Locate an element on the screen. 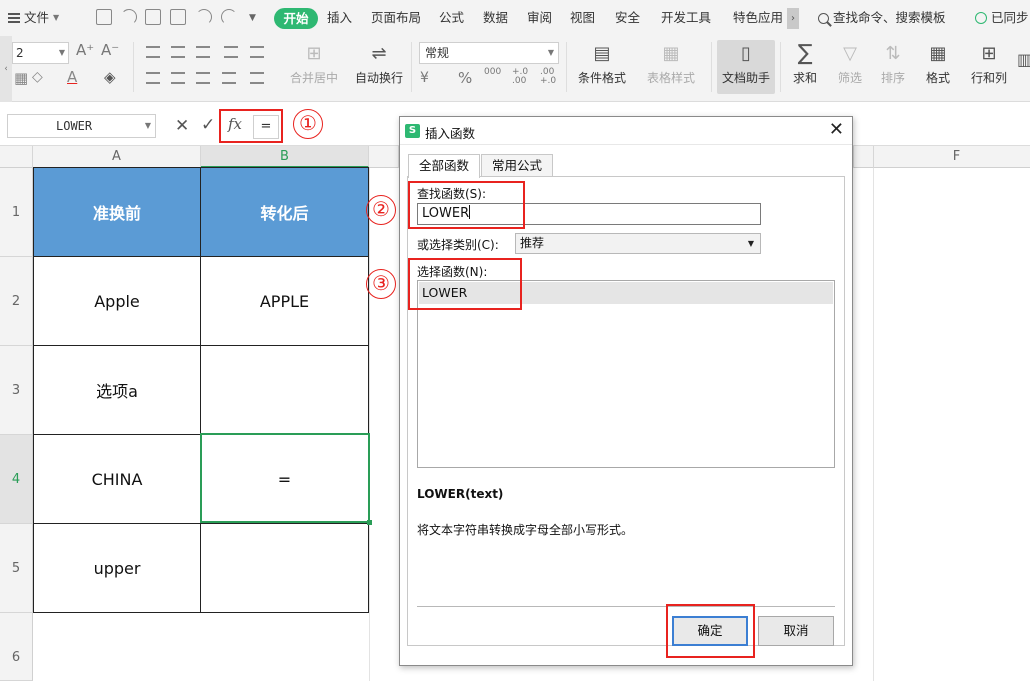 The height and width of the screenshot is (681, 1030). customize-quick-access-icon: ▼ is located at coordinates (252, 18).